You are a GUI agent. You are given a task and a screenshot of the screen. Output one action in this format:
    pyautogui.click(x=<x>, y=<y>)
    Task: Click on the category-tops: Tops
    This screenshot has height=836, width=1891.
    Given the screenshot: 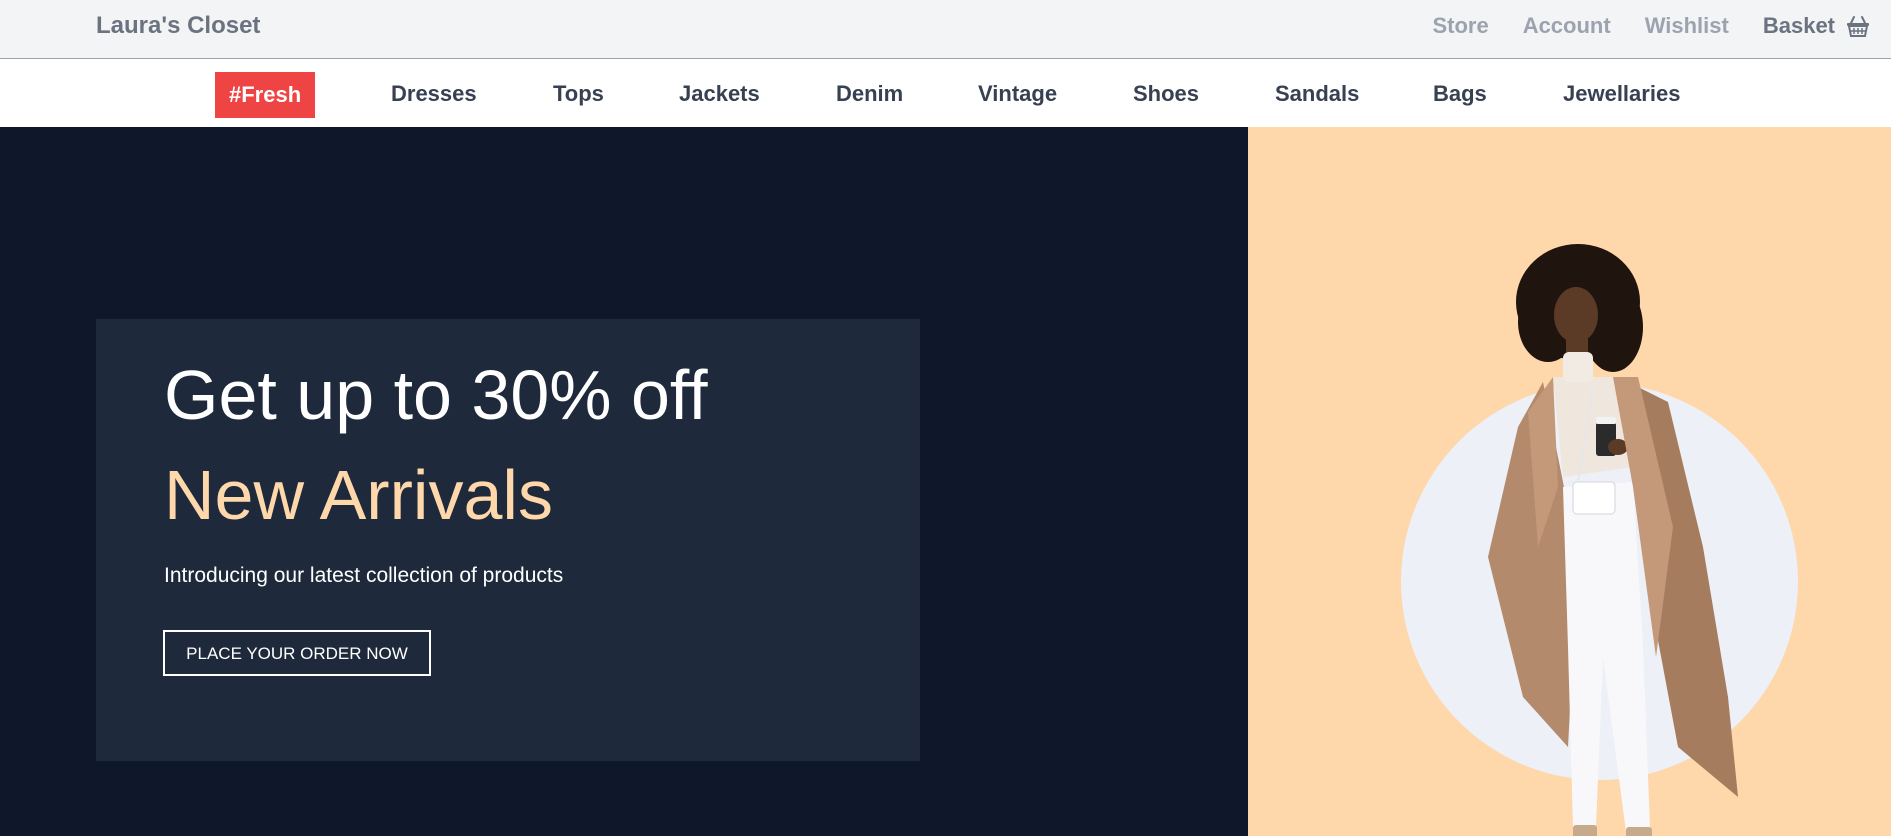 What is the action you would take?
    pyautogui.click(x=578, y=94)
    